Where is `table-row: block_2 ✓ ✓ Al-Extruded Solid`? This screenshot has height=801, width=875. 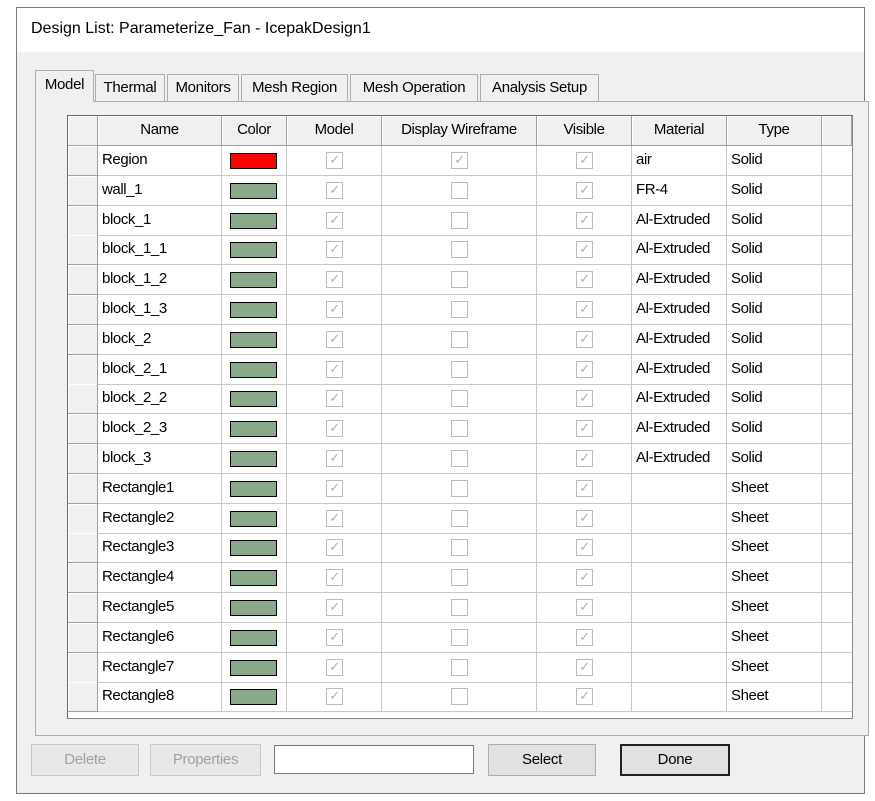 table-row: block_2 ✓ ✓ Al-Extruded Solid is located at coordinates (461, 339).